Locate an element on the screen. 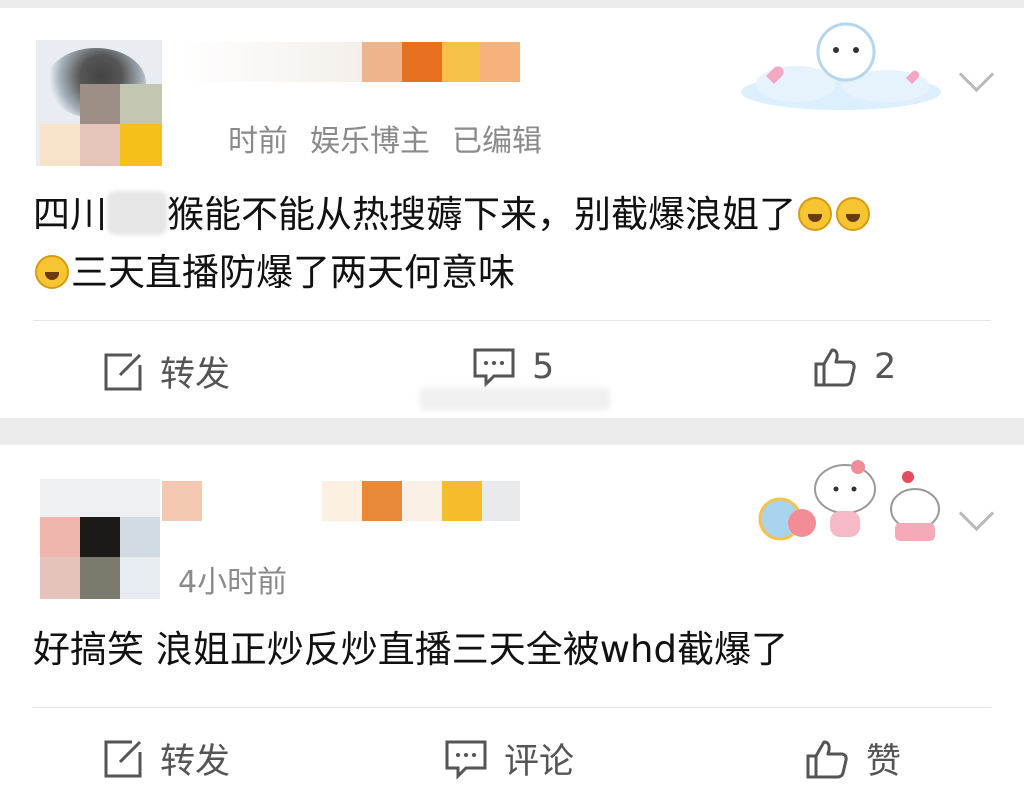 The image size is (1024, 788). user-role: 娱乐博主 is located at coordinates (370, 141).